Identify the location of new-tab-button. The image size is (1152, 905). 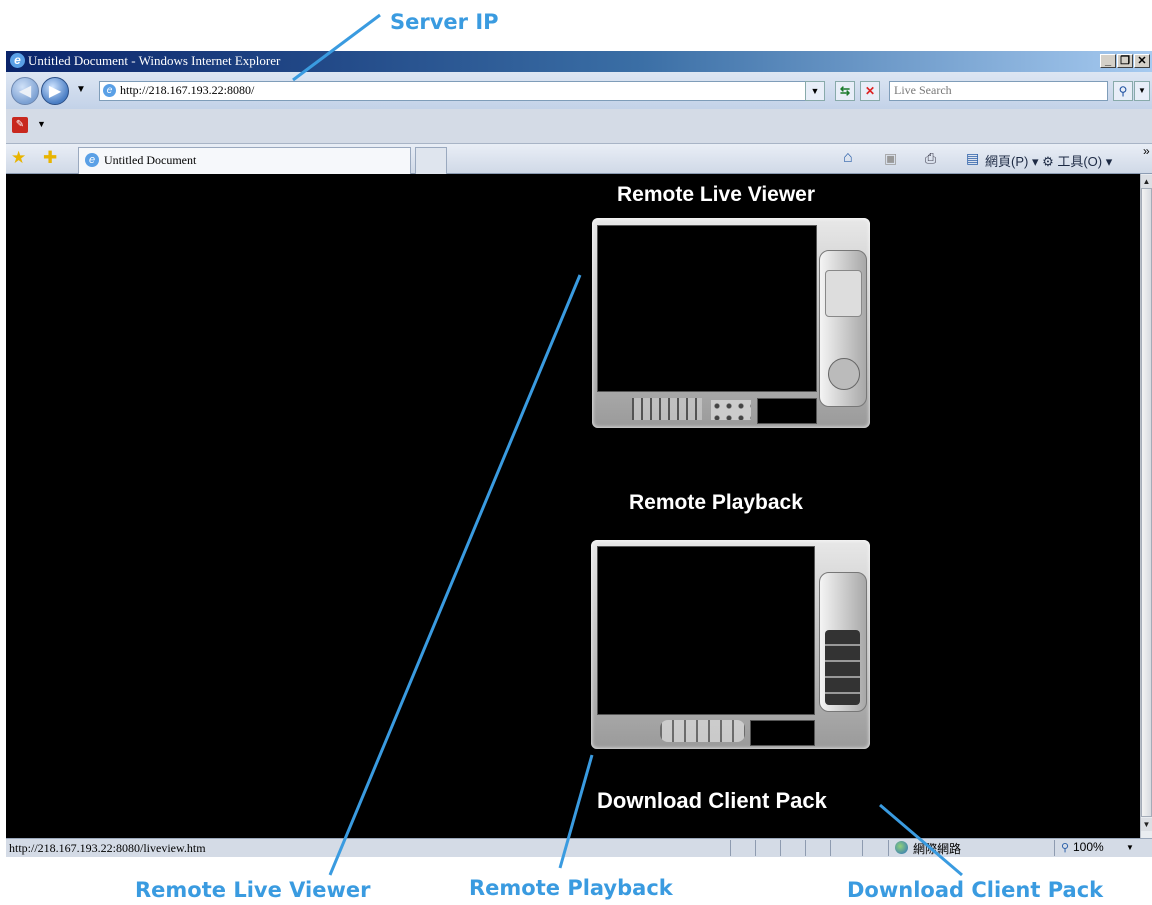
(431, 160).